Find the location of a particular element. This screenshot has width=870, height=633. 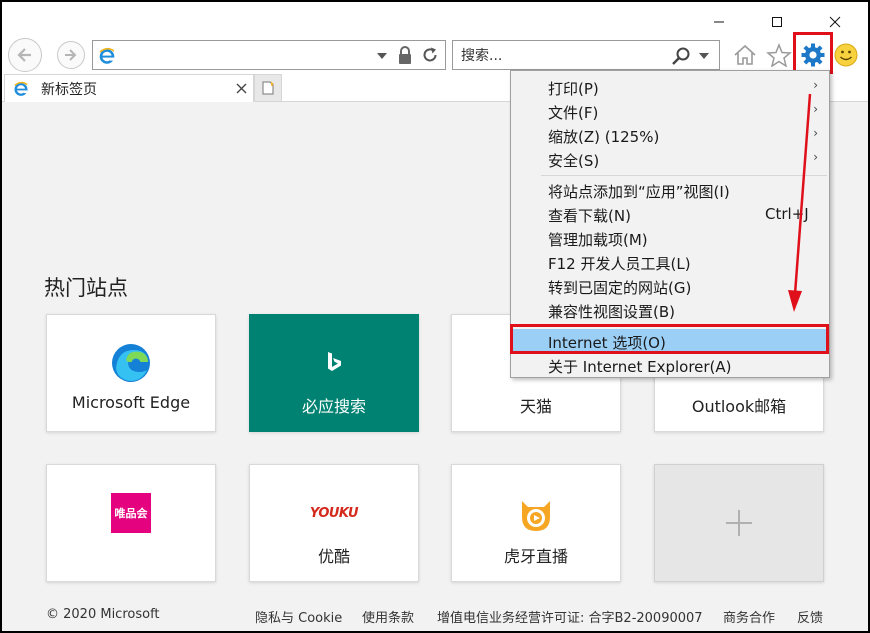

footer-license-link: 增值电信业务经营许可证: 合字B2-20090007 is located at coordinates (570, 616).